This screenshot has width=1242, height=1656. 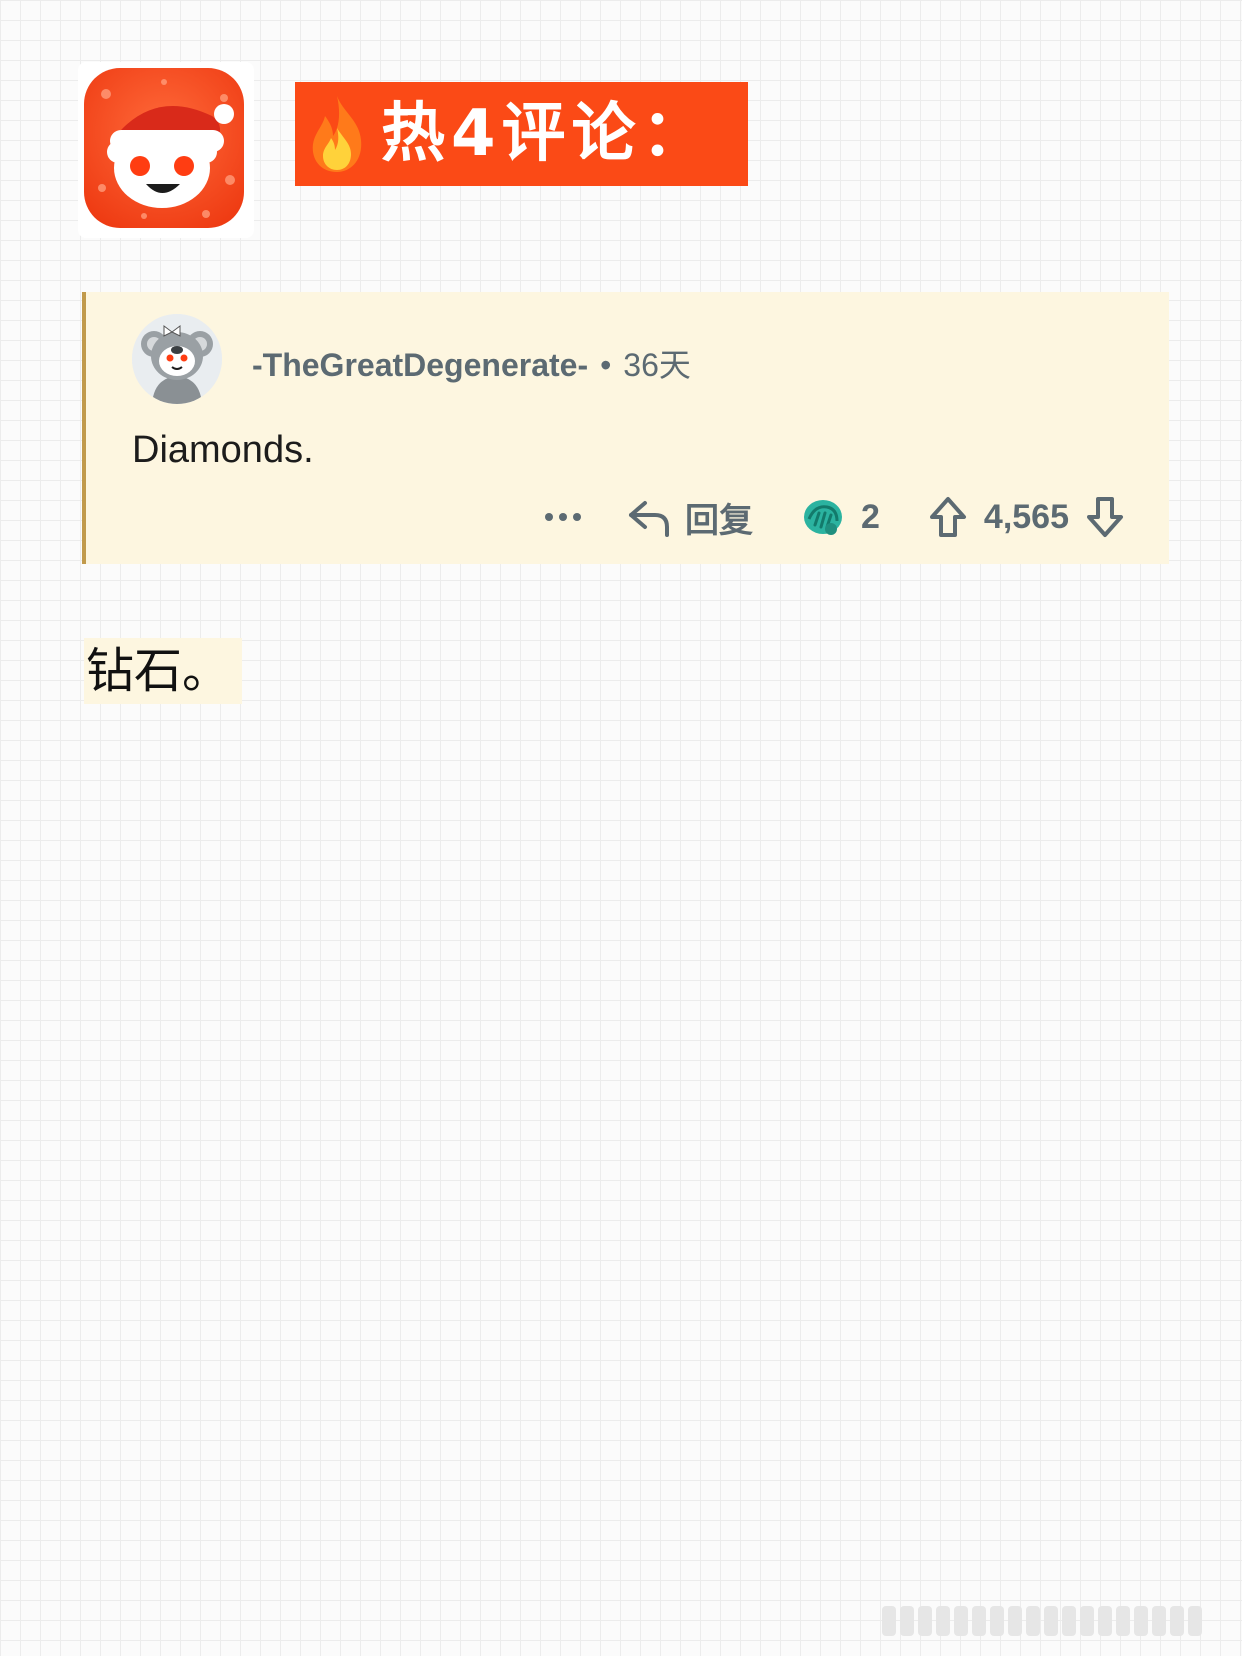 I want to click on reply-button: 回复, so click(x=690, y=517).